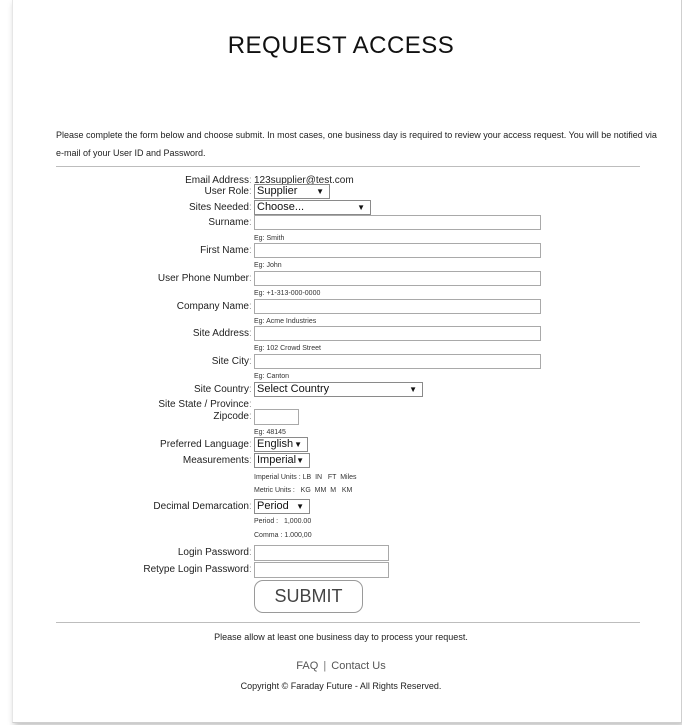  I want to click on decimal-select: Period ▼, so click(282, 506).